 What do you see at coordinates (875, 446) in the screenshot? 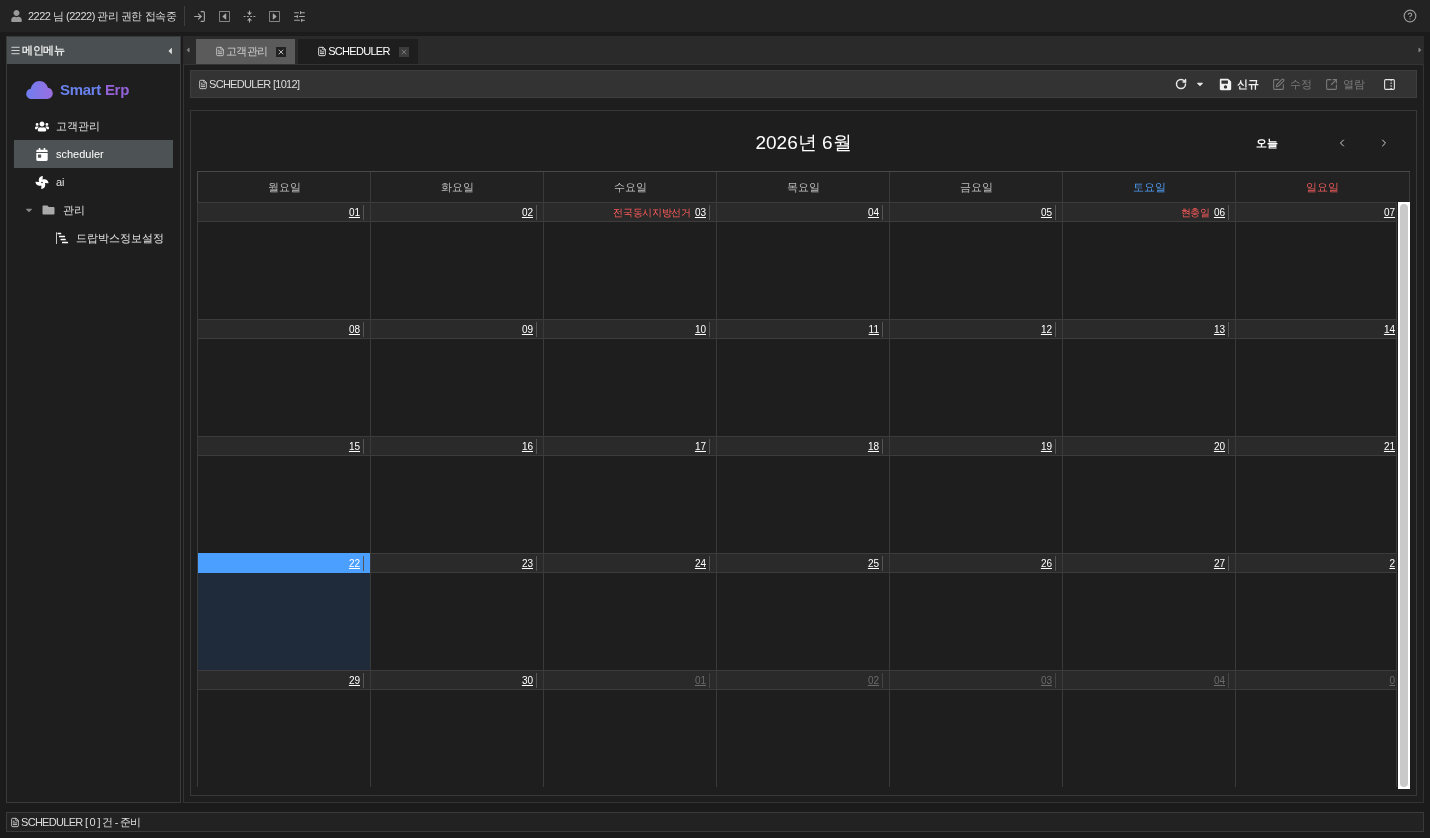
I see `date-number: 18` at bounding box center [875, 446].